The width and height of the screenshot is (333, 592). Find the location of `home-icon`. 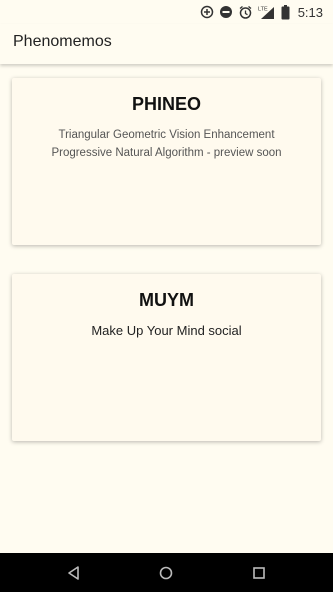

home-icon is located at coordinates (166, 573).